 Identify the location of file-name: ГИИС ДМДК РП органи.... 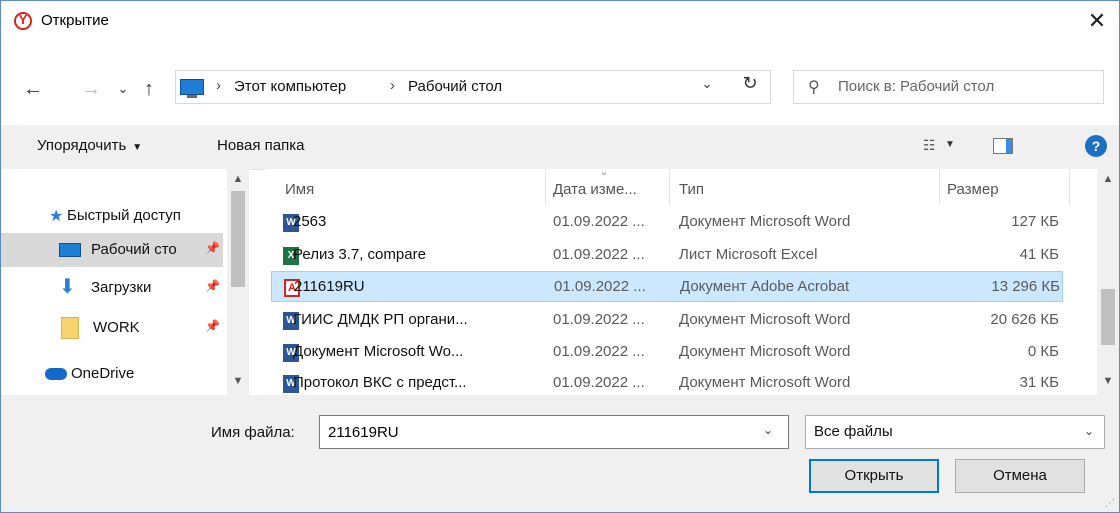
(380, 319).